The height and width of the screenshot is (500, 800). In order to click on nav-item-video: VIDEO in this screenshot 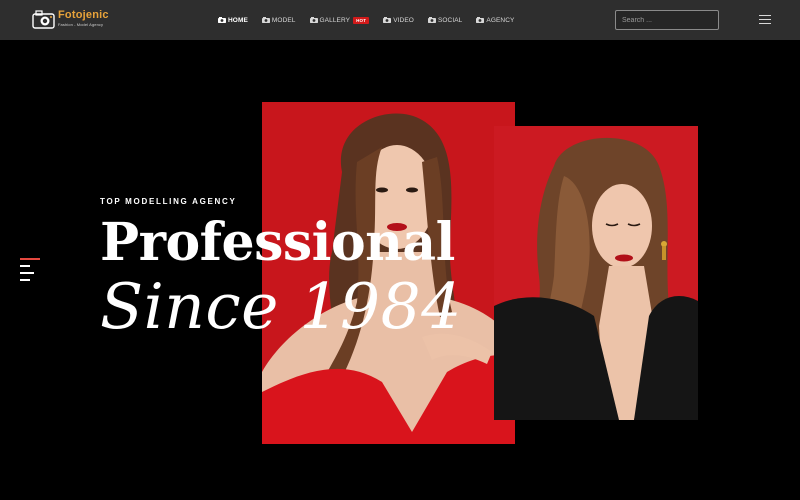, I will do `click(398, 20)`.